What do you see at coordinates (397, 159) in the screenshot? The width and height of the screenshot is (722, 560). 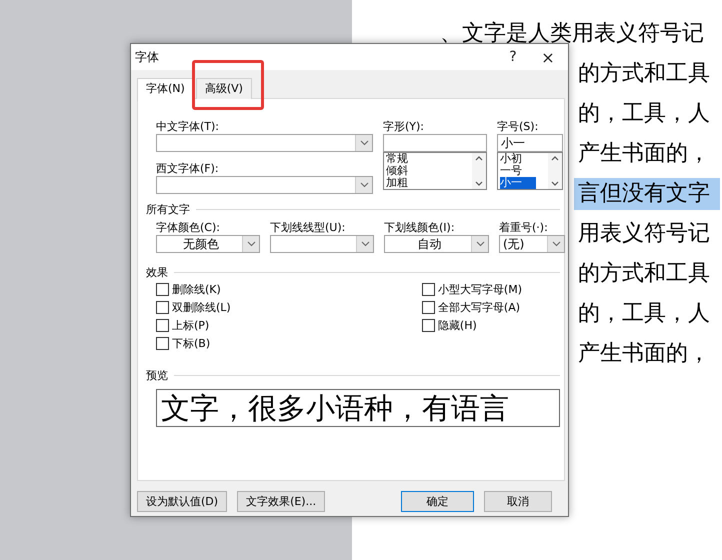 I see `list-option: 常规` at bounding box center [397, 159].